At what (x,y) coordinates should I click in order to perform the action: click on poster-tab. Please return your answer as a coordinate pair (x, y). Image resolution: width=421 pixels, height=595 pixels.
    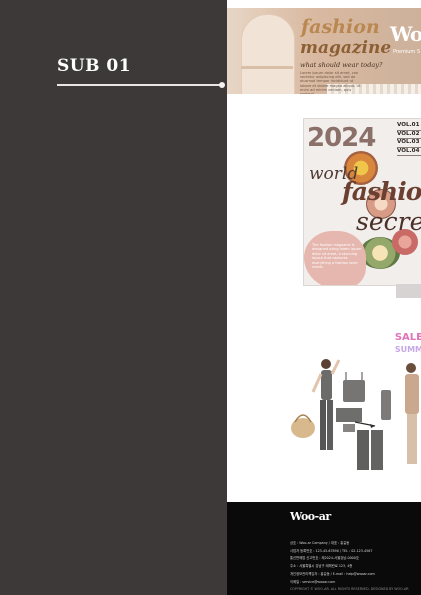
    Looking at the image, I should click on (408, 291).